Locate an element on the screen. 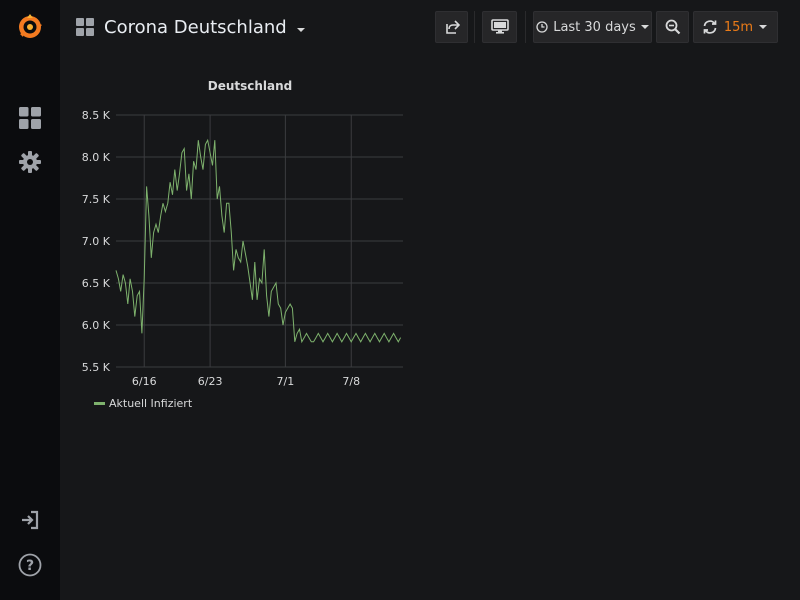 The image size is (800, 600). dashboards-icon is located at coordinates (30, 118).